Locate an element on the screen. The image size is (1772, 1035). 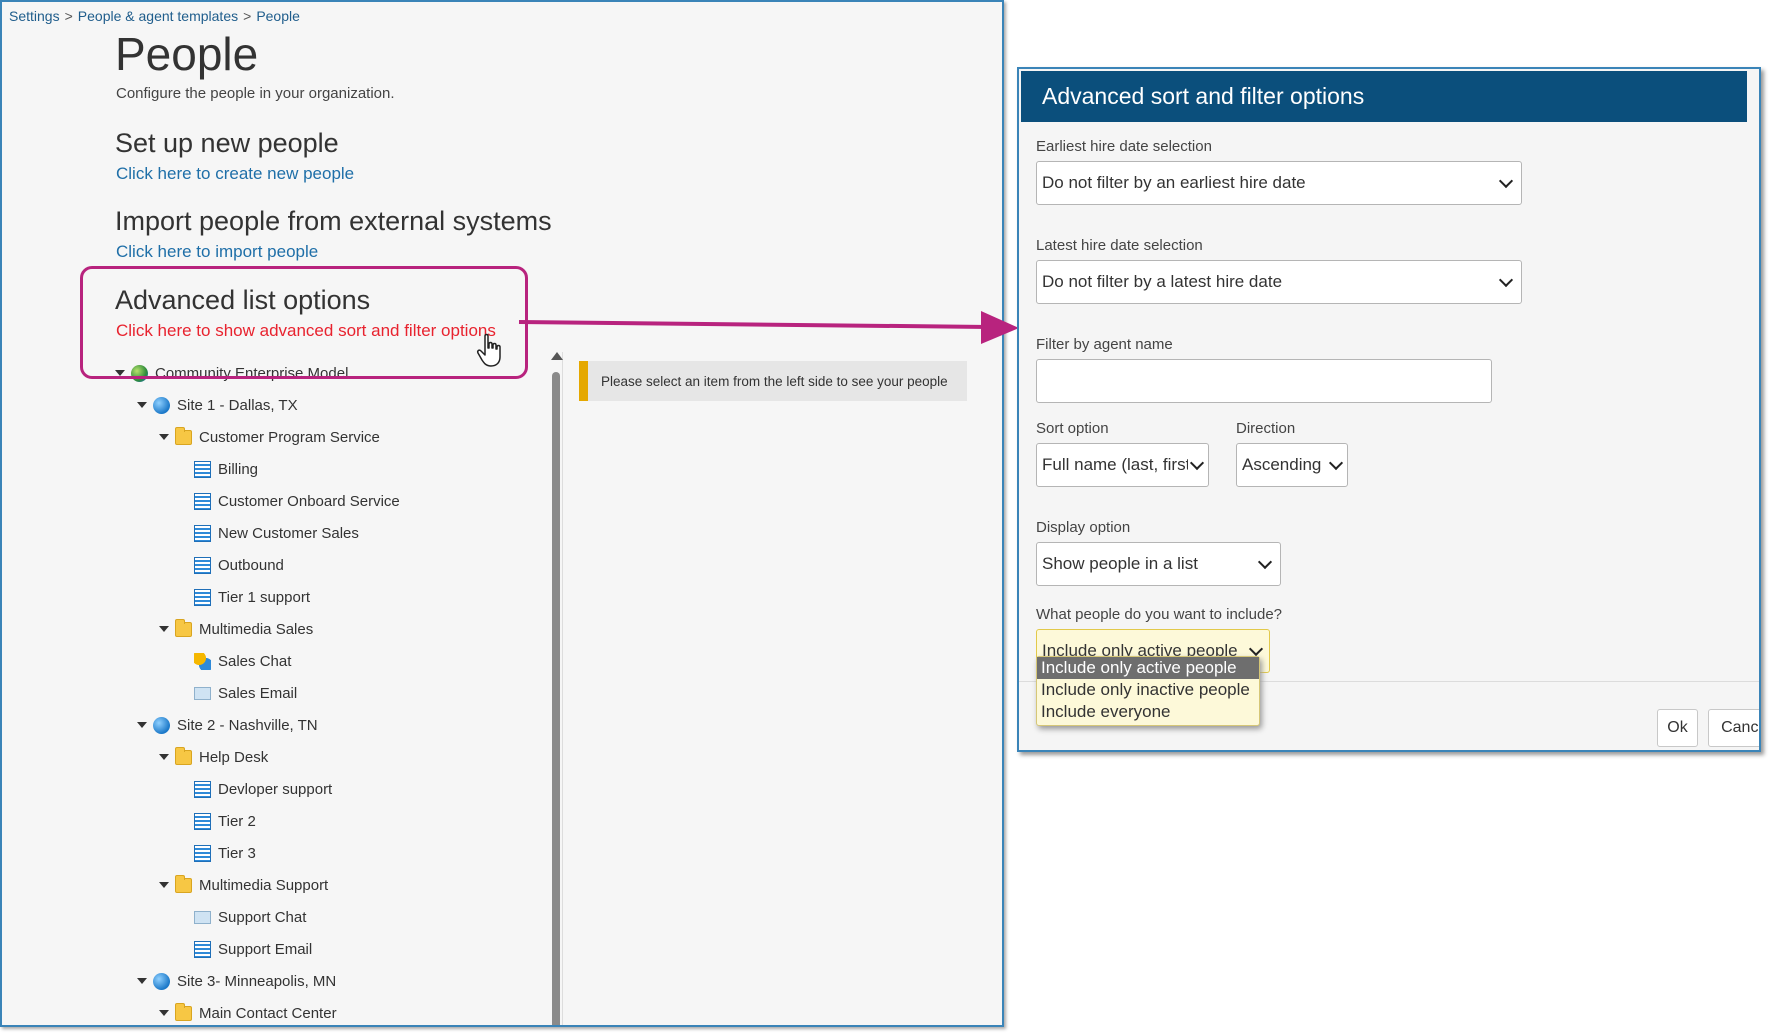
agent-name-input is located at coordinates (1264, 381).